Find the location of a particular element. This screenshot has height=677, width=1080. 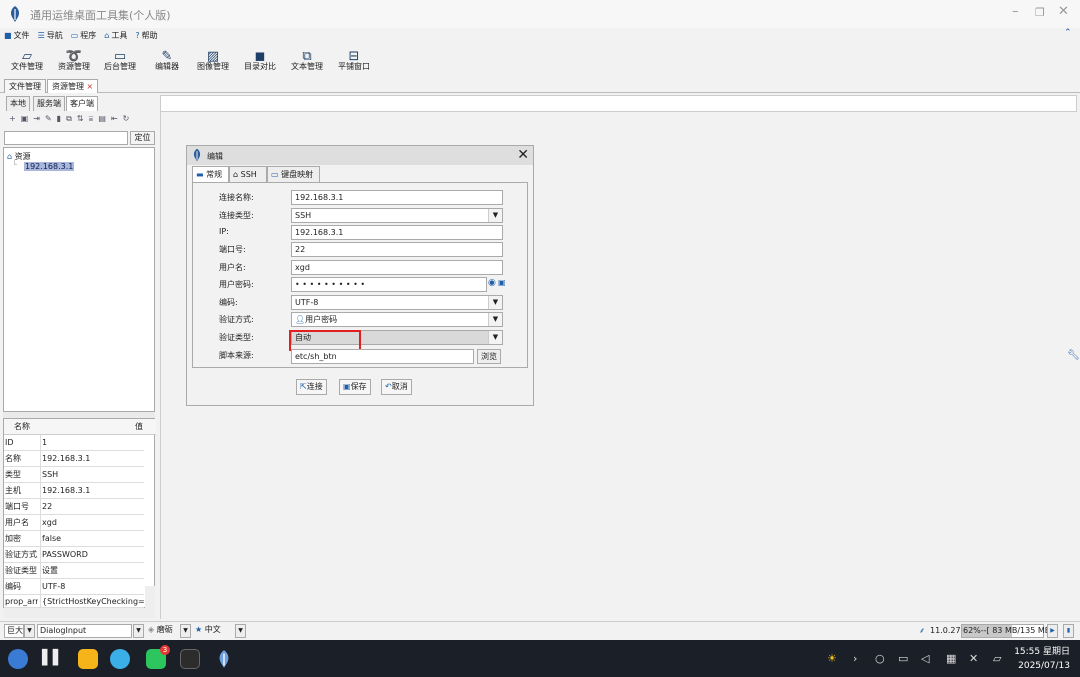

tree-node: 192.168.3.1 is located at coordinates (49, 166).